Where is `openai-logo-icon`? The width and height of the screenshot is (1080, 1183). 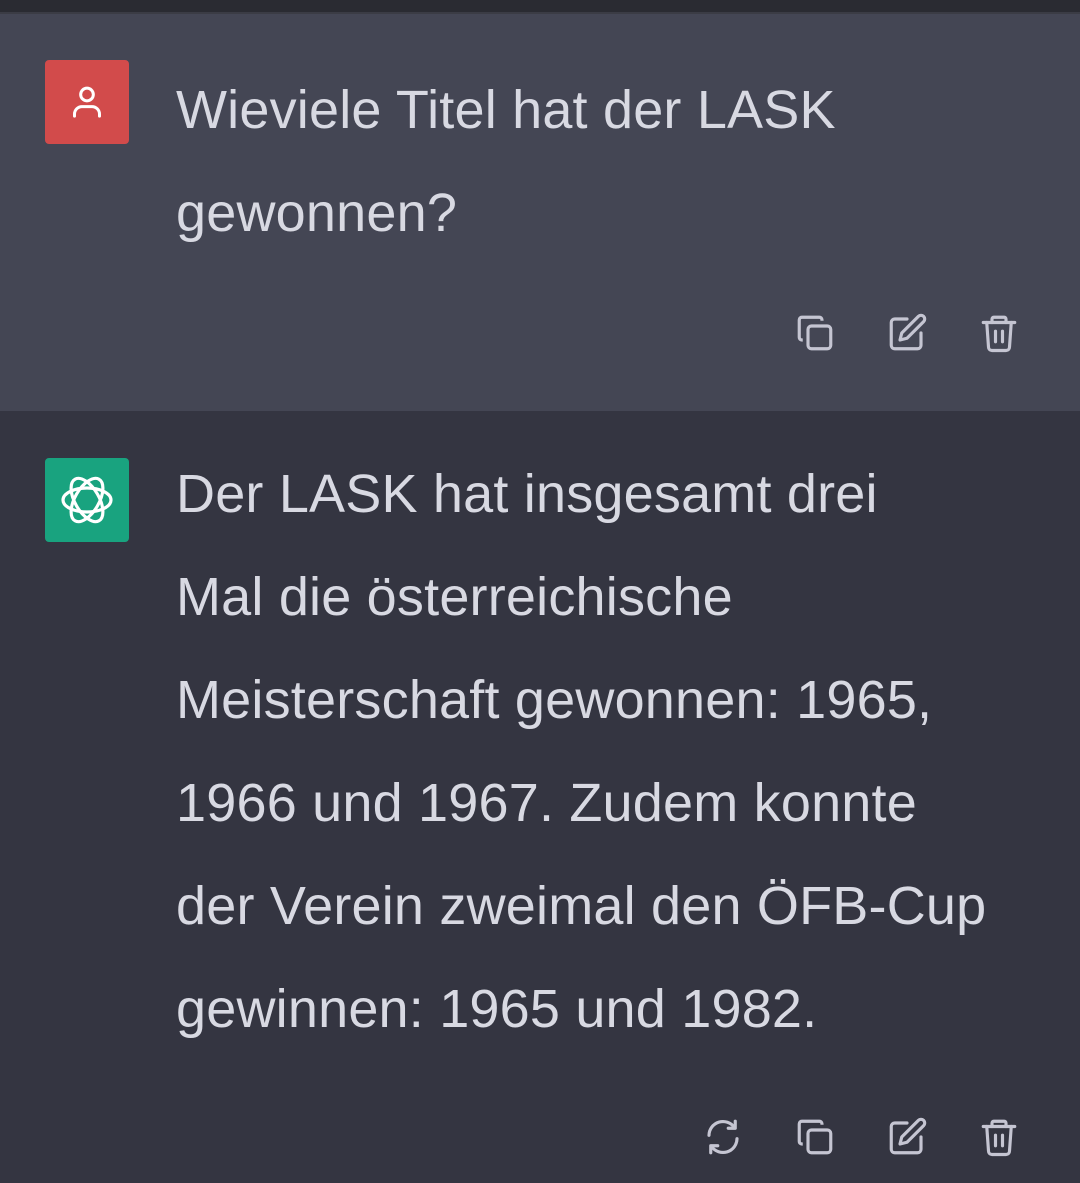
openai-logo-icon is located at coordinates (87, 500).